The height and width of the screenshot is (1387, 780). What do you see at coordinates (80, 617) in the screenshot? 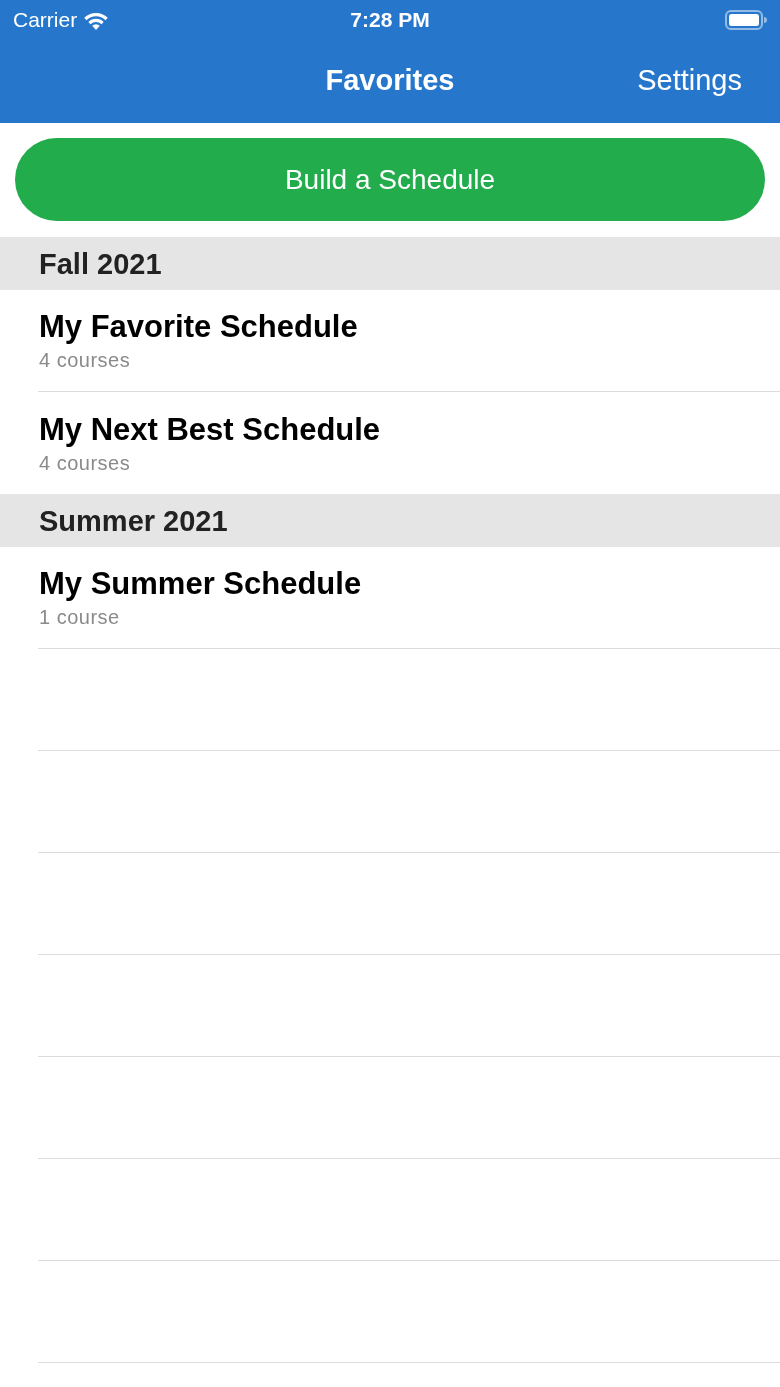
I see `course-count: 1 course` at bounding box center [80, 617].